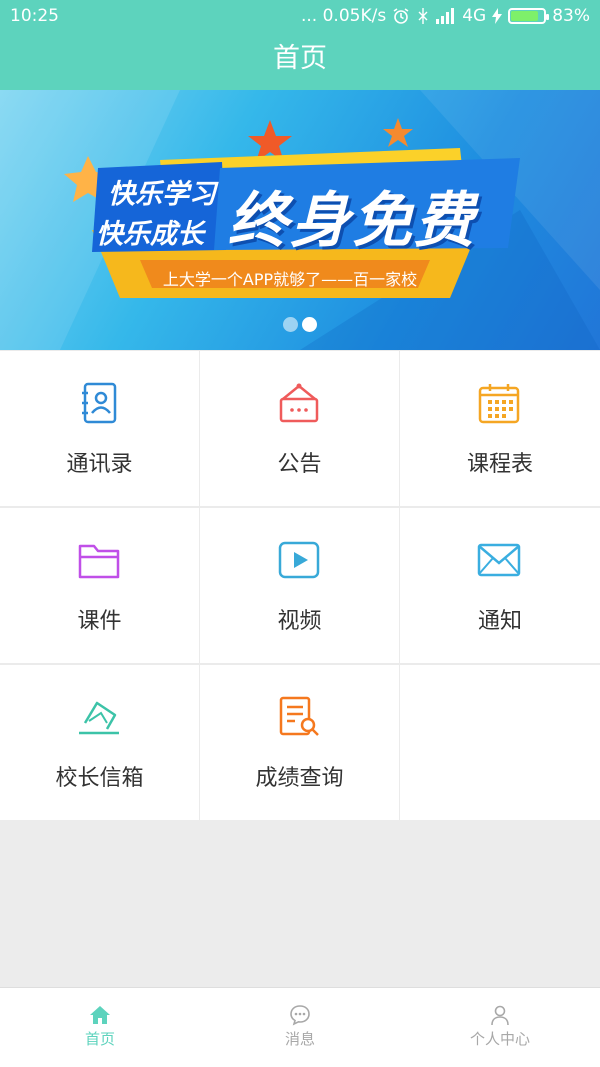 The width and height of the screenshot is (600, 1067). I want to click on grid-item-schedule: 课程表, so click(500, 428).